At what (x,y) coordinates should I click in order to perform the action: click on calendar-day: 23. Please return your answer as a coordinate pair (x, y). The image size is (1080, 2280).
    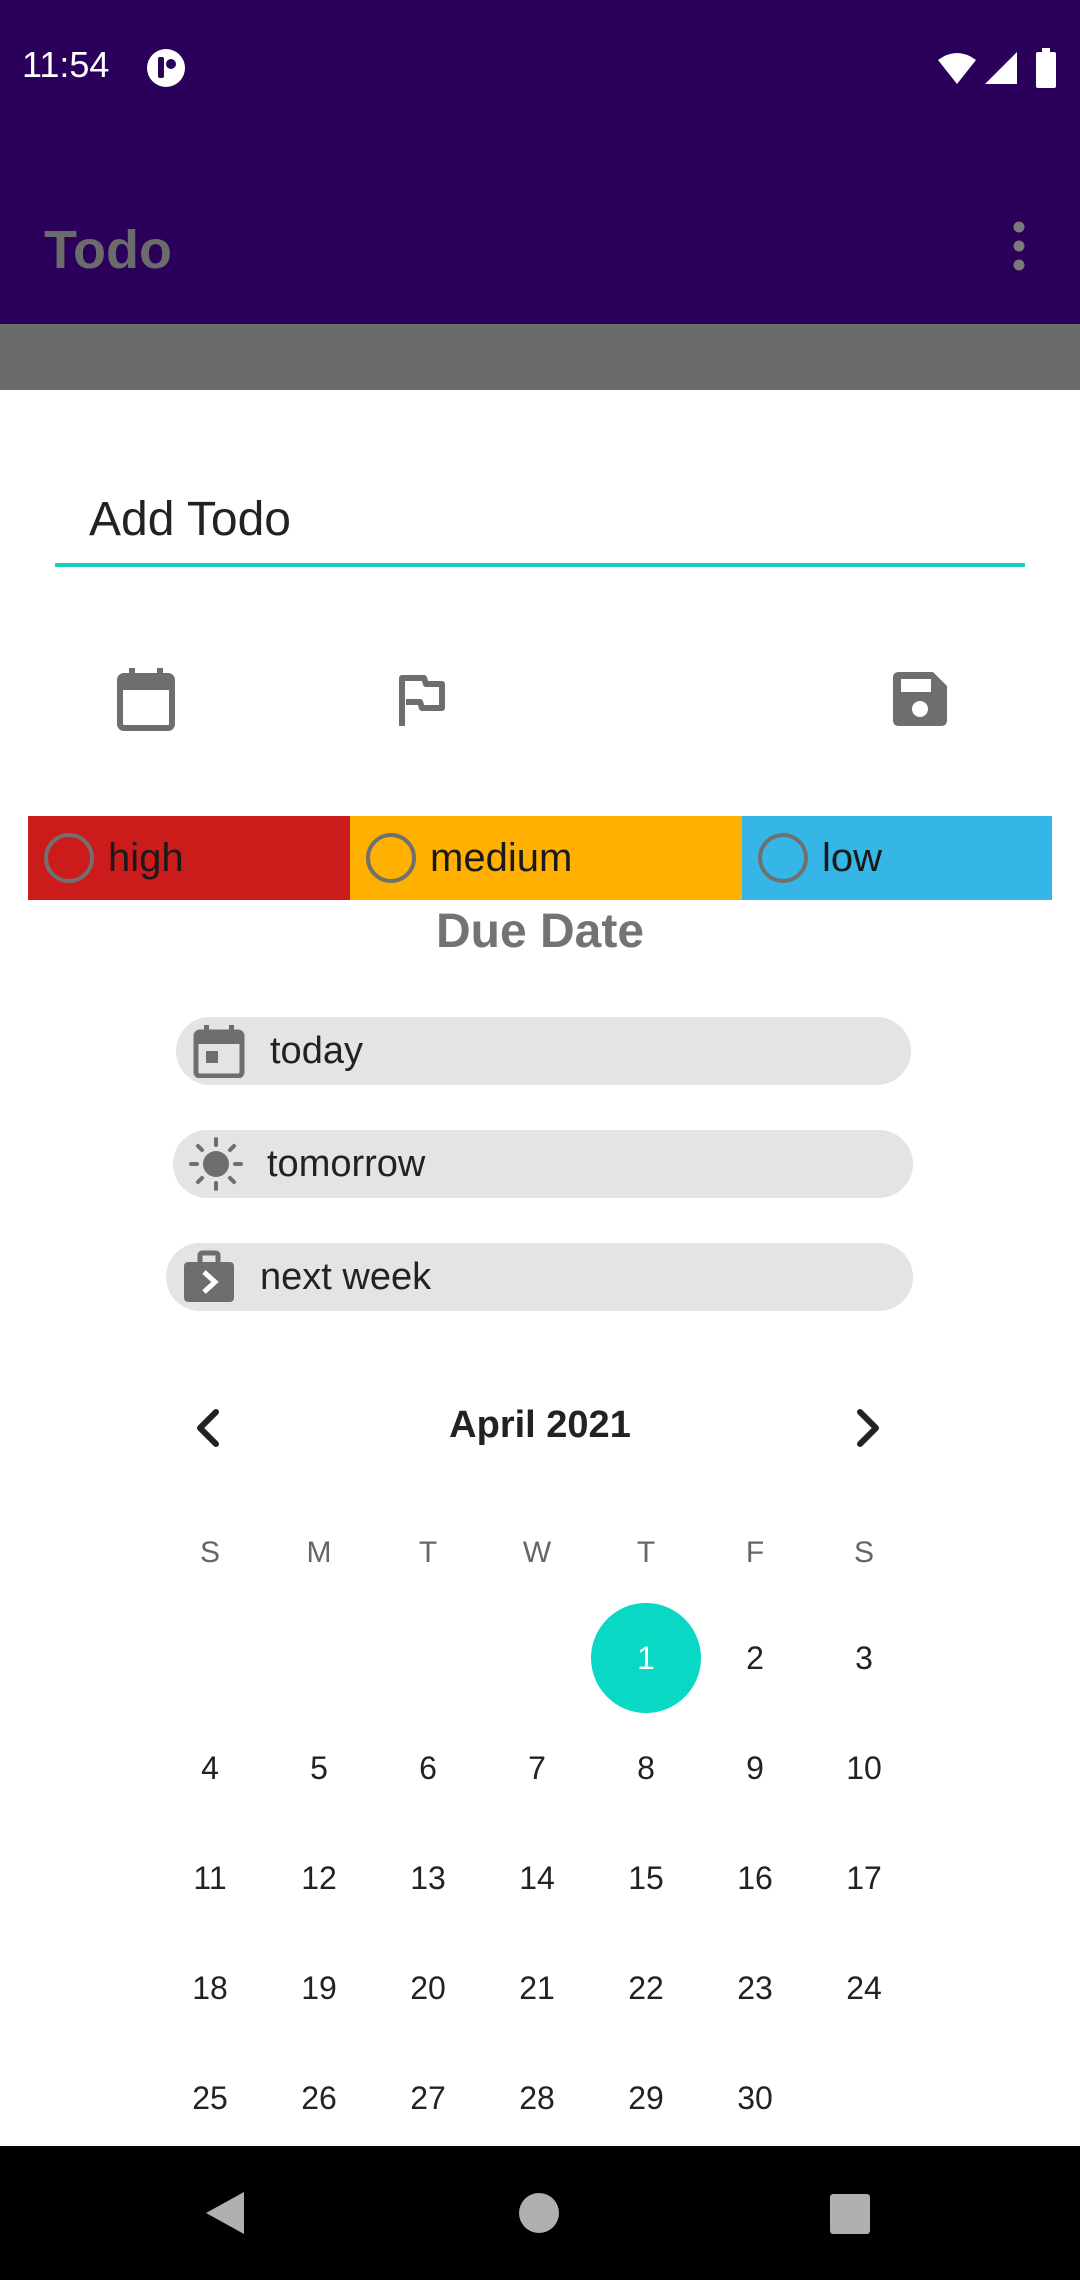
    Looking at the image, I should click on (755, 1988).